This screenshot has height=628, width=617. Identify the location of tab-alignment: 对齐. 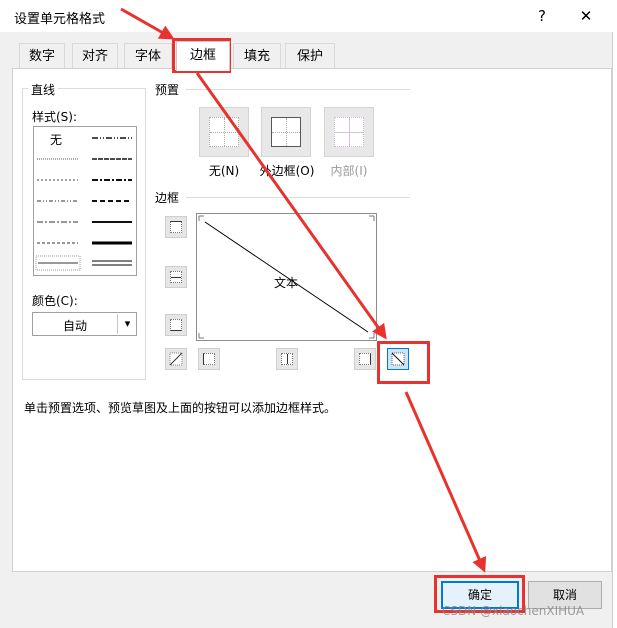
(95, 56).